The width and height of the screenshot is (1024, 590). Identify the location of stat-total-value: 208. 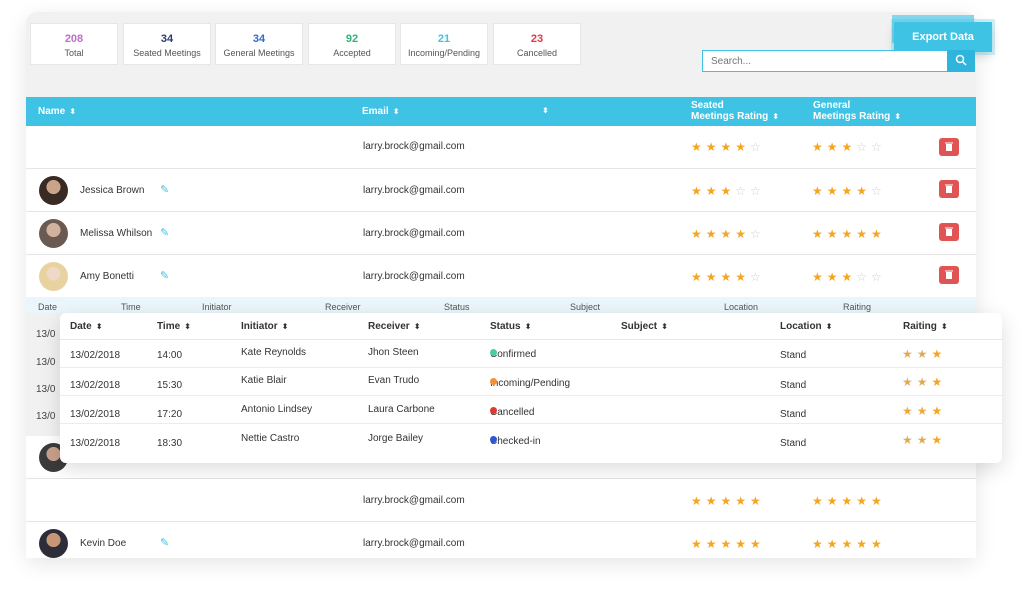
(74, 39).